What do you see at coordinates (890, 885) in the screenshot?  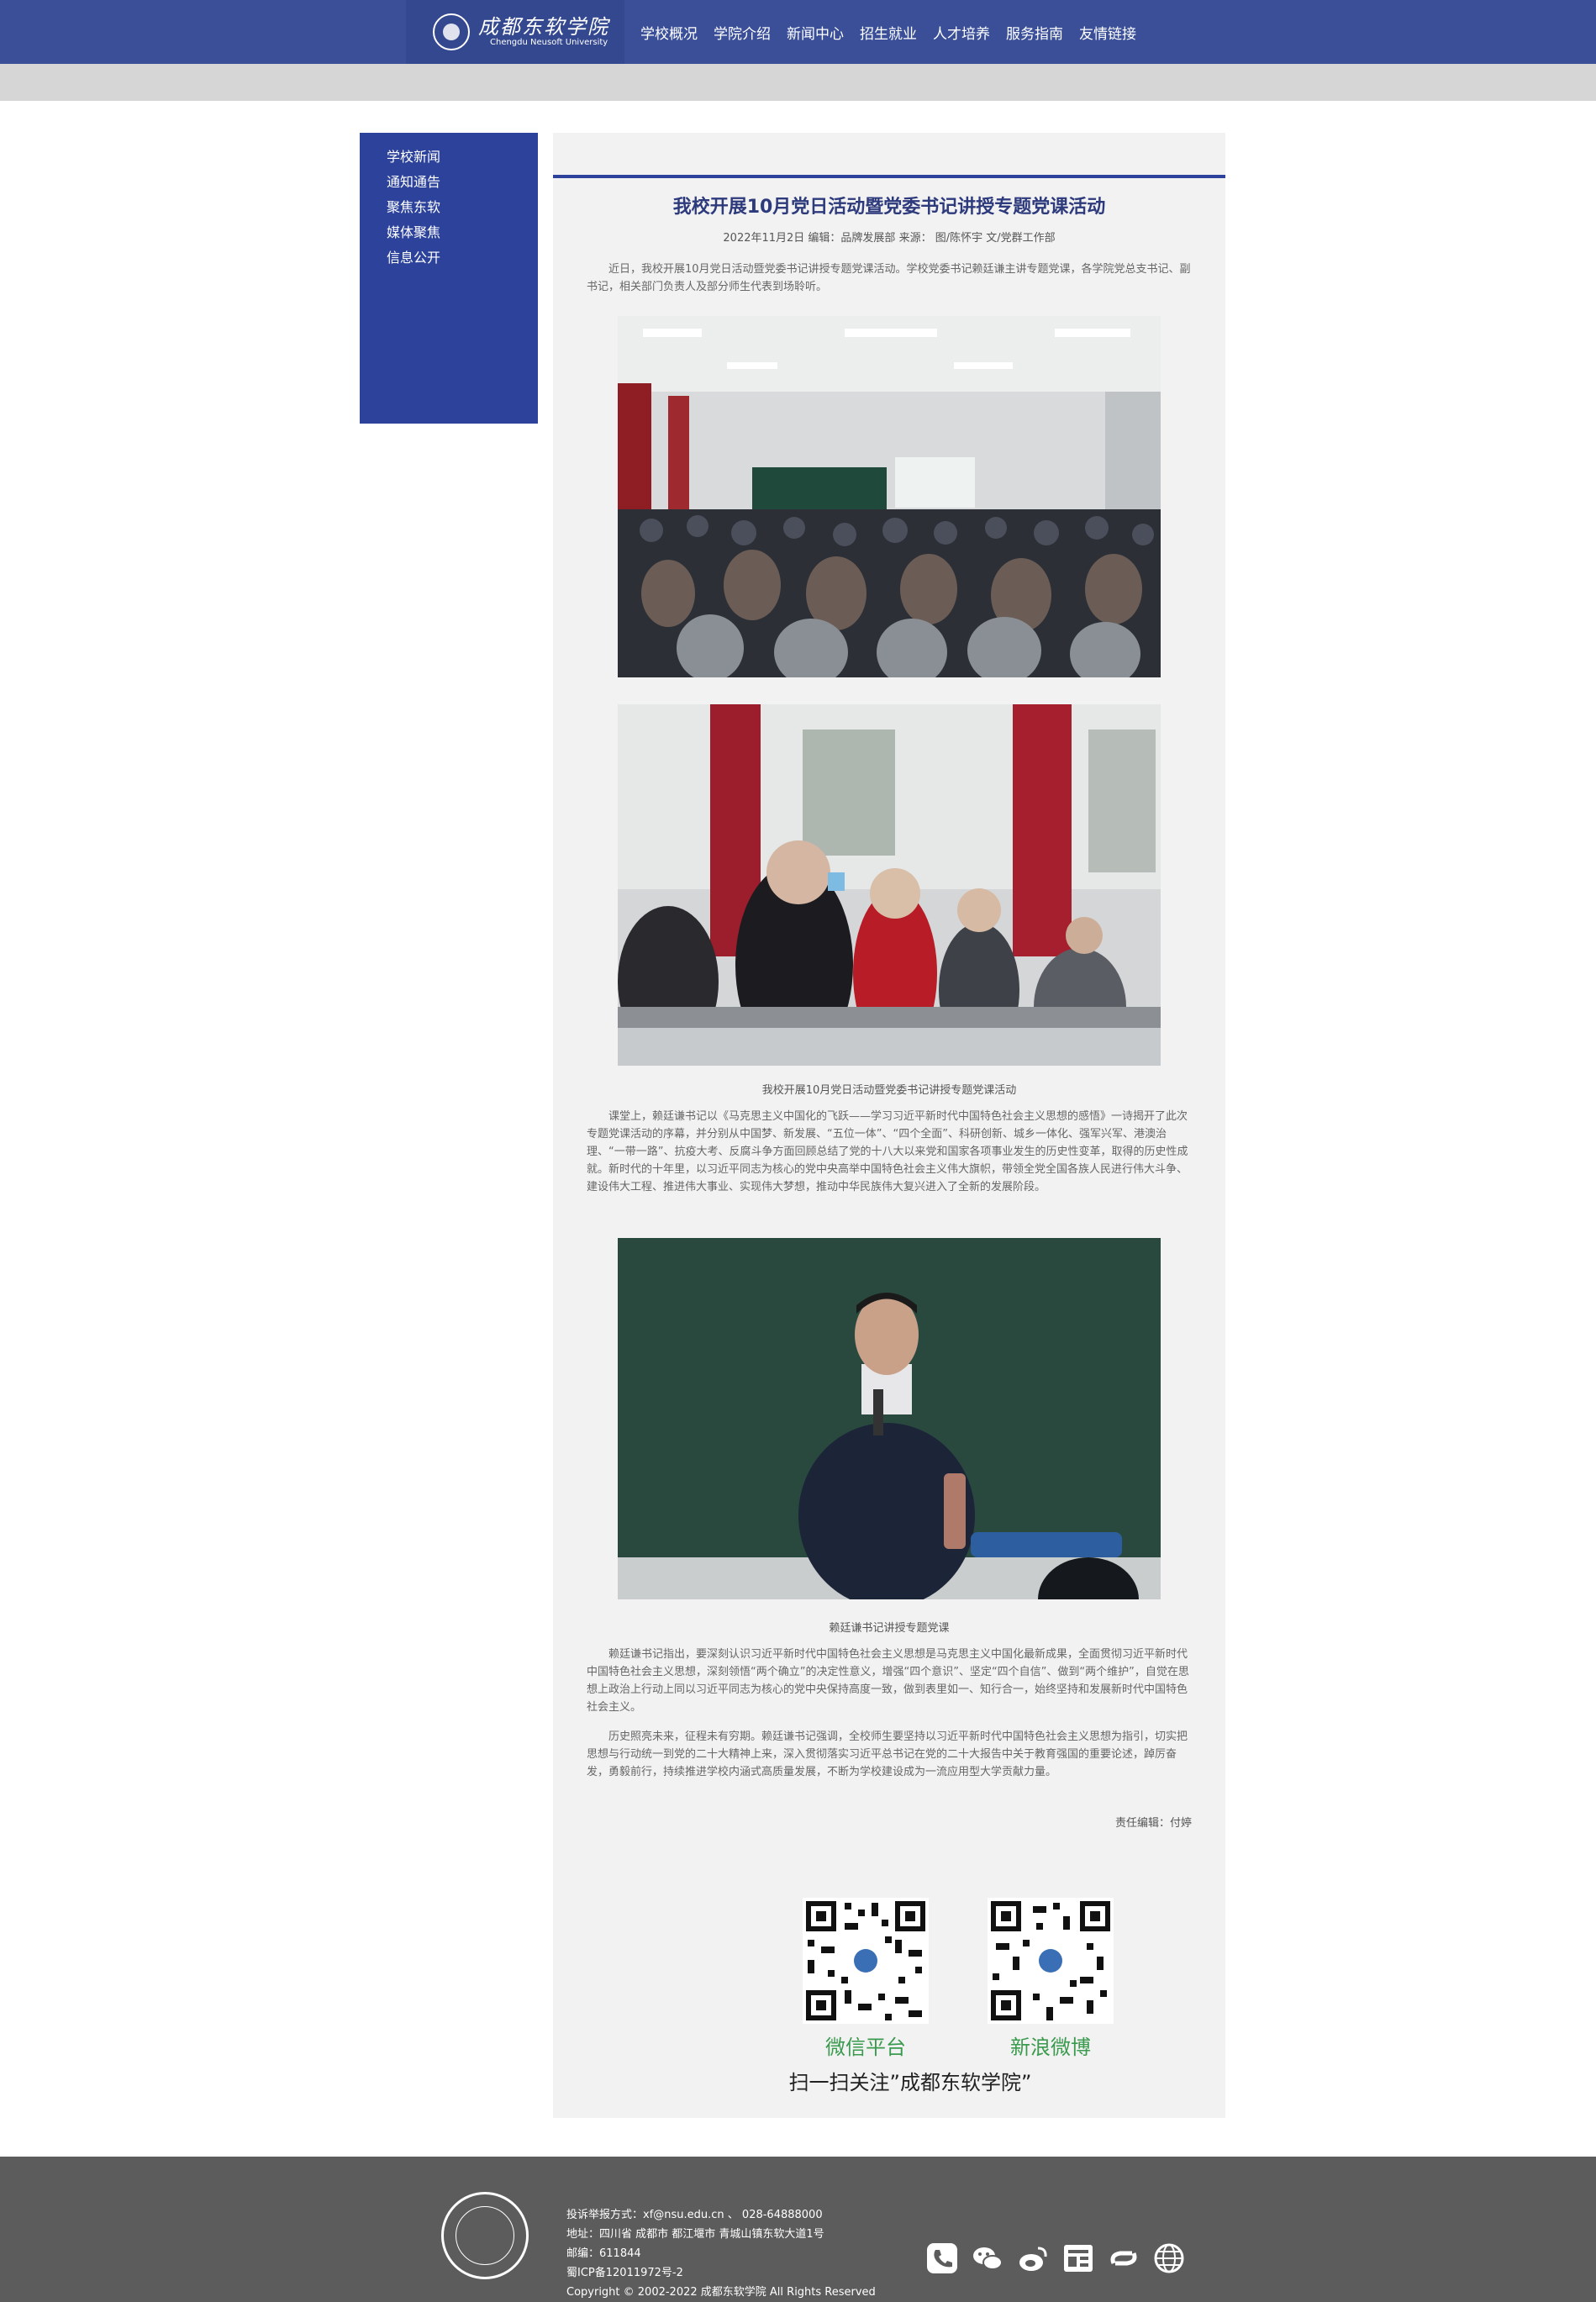 I see `students-listening-photo` at bounding box center [890, 885].